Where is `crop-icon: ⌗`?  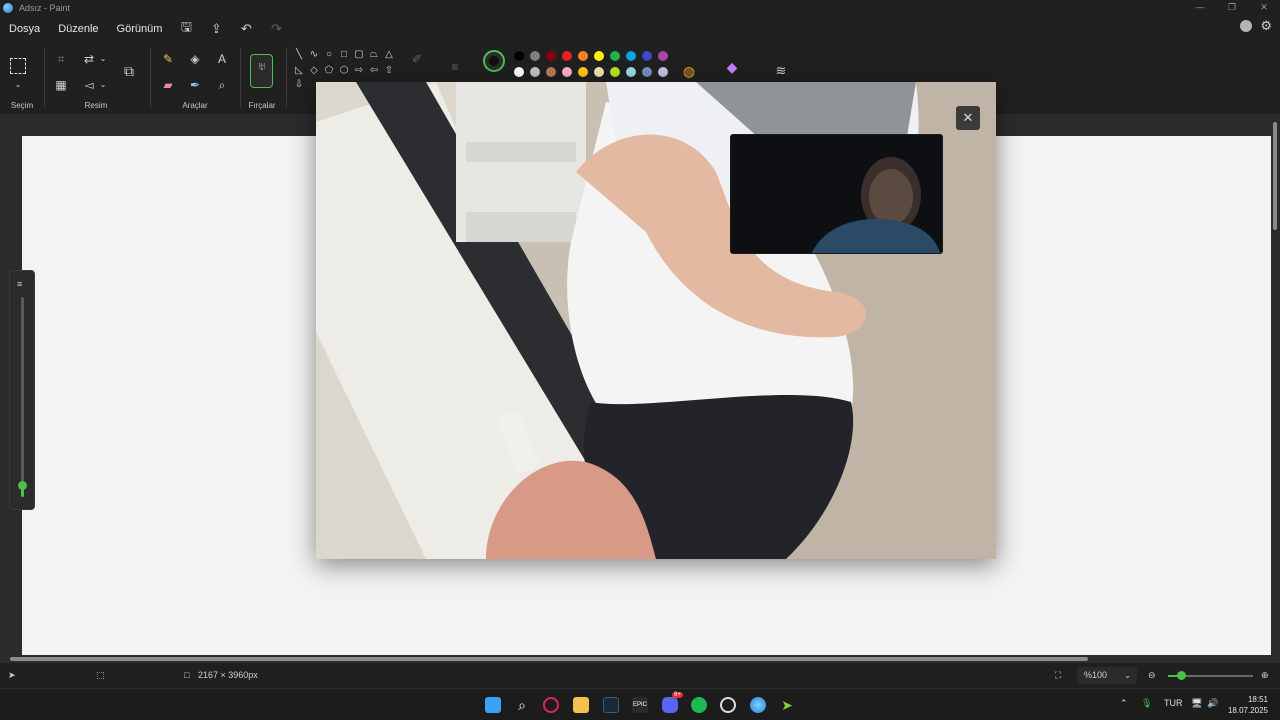
crop-icon: ⌗ is located at coordinates (61, 59).